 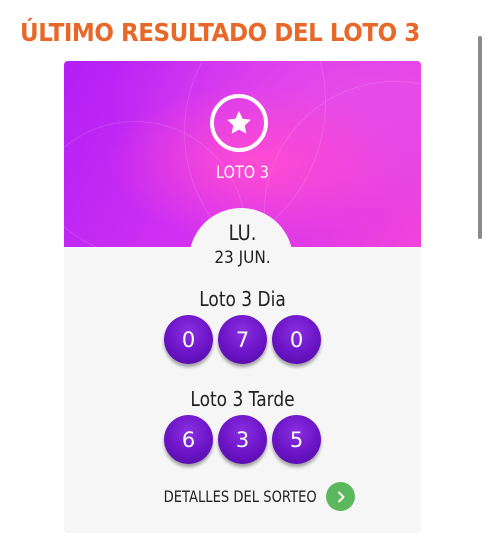 I want to click on lottery-ball: 5, so click(x=296, y=439).